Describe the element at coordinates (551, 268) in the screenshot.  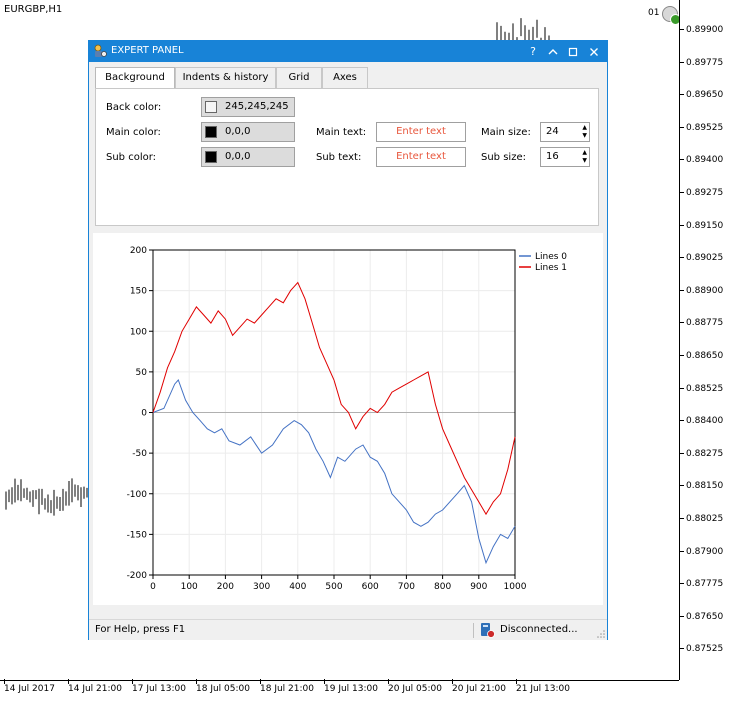
I see `legend-label: Lines 1` at that location.